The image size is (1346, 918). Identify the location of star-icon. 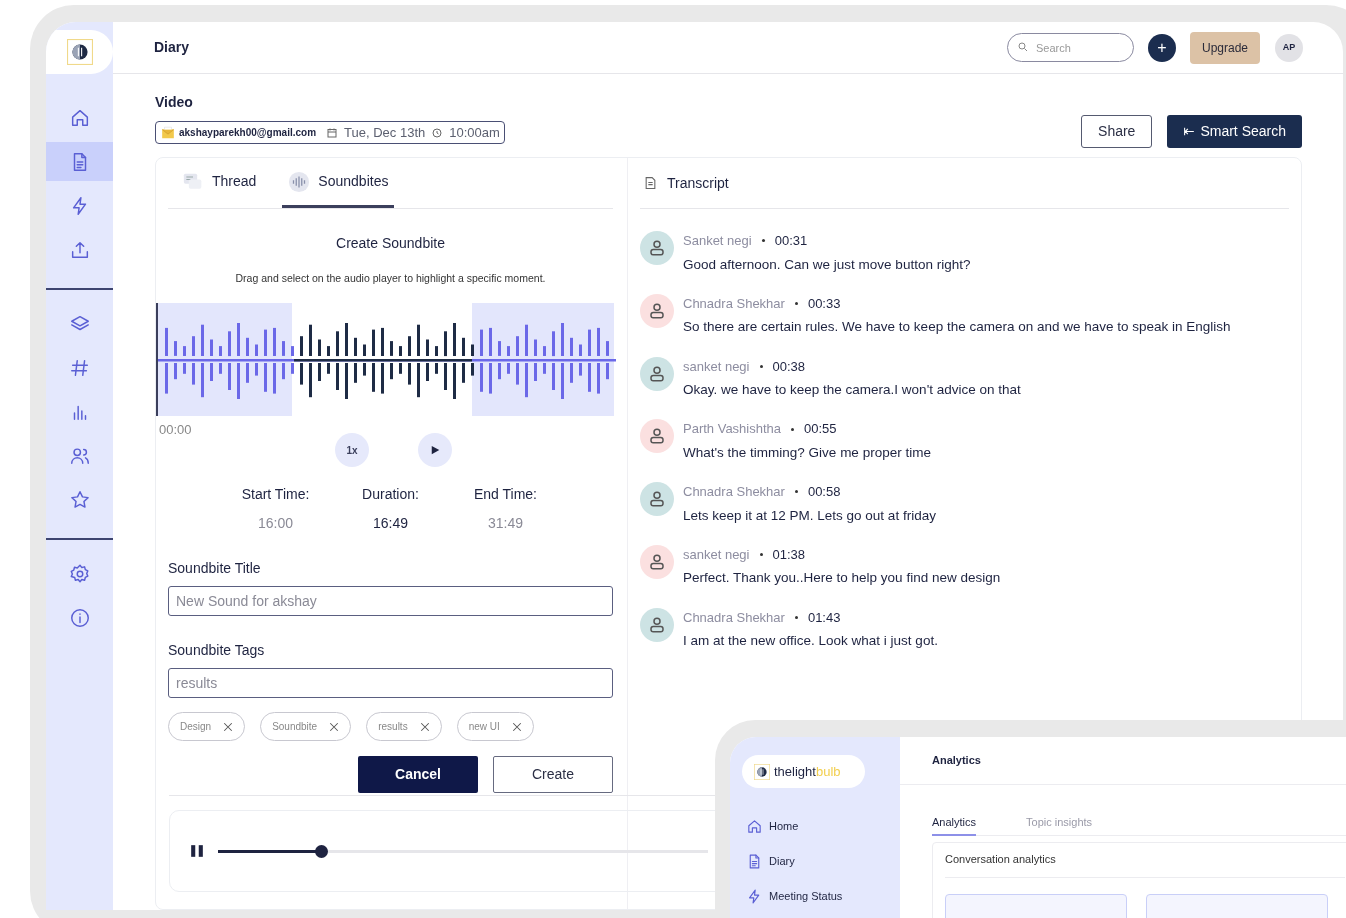
(79, 499).